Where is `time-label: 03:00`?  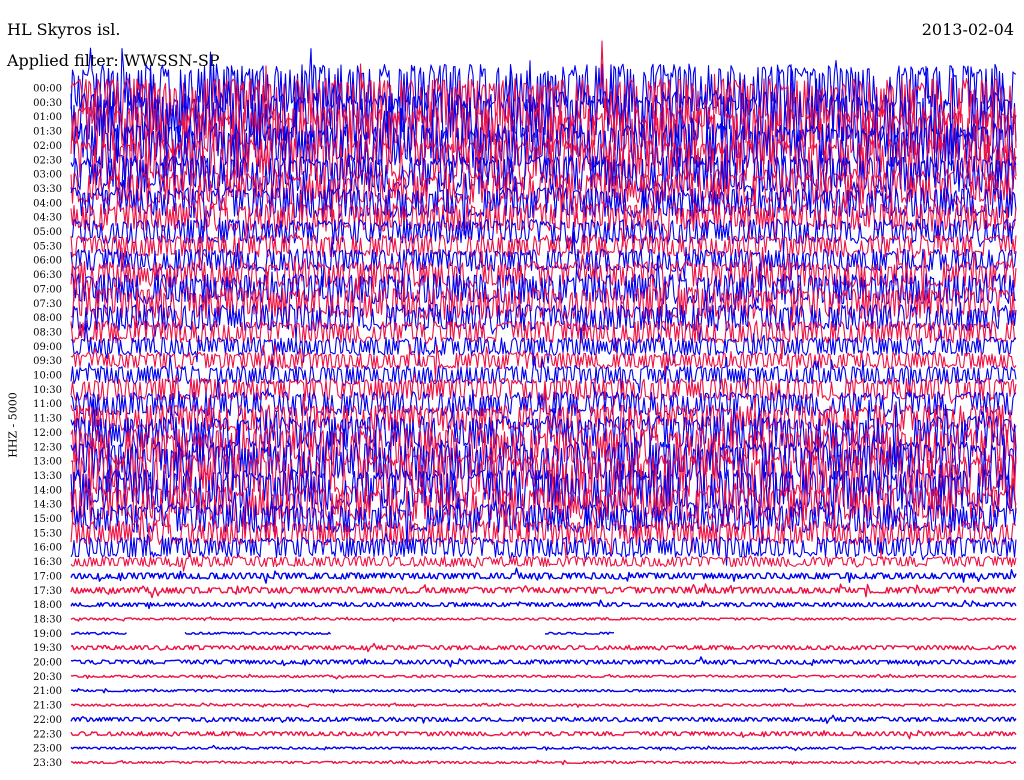 time-label: 03:00 is located at coordinates (47, 175).